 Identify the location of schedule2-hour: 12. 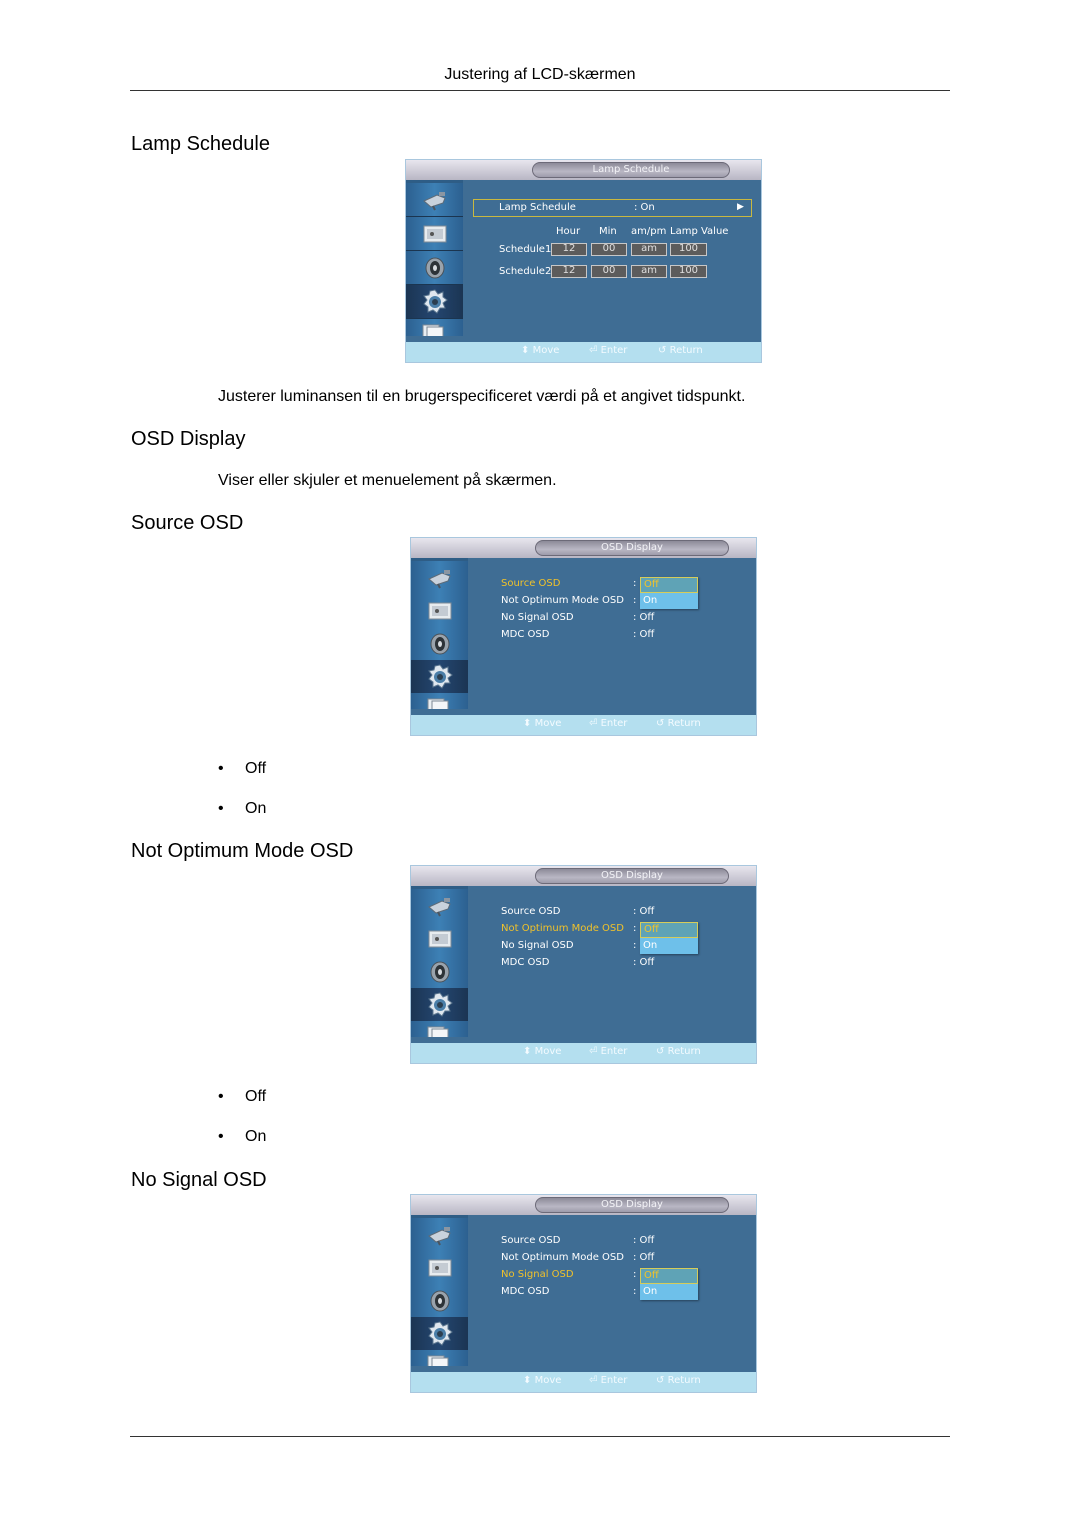
(569, 271).